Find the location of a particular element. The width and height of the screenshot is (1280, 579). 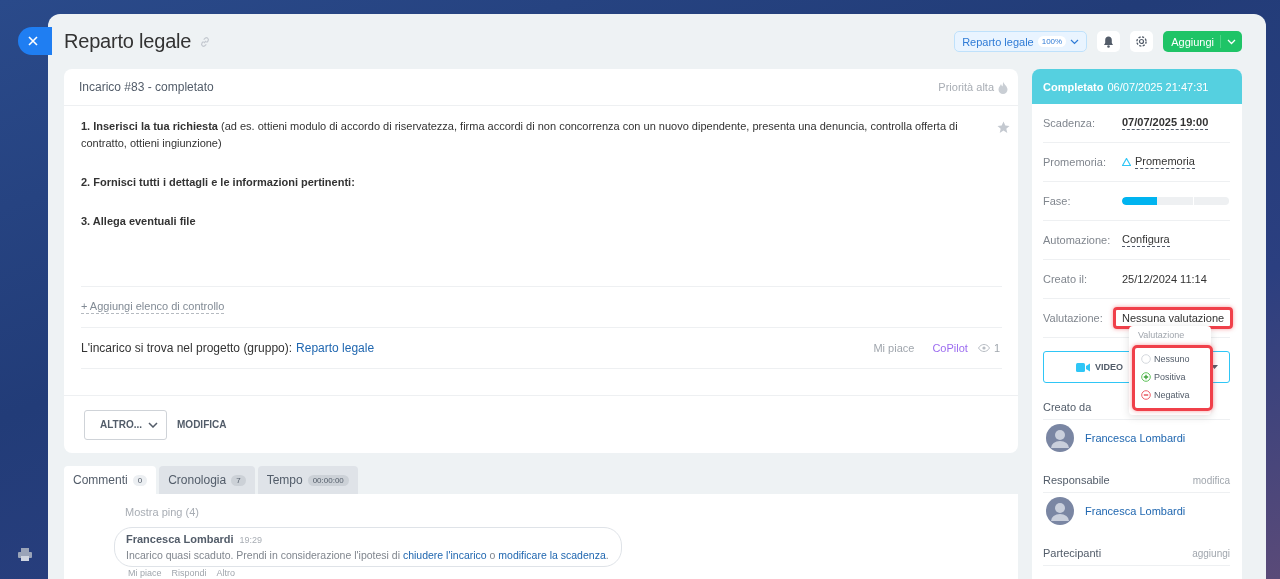

tab: Cronologia 7 is located at coordinates (207, 480).